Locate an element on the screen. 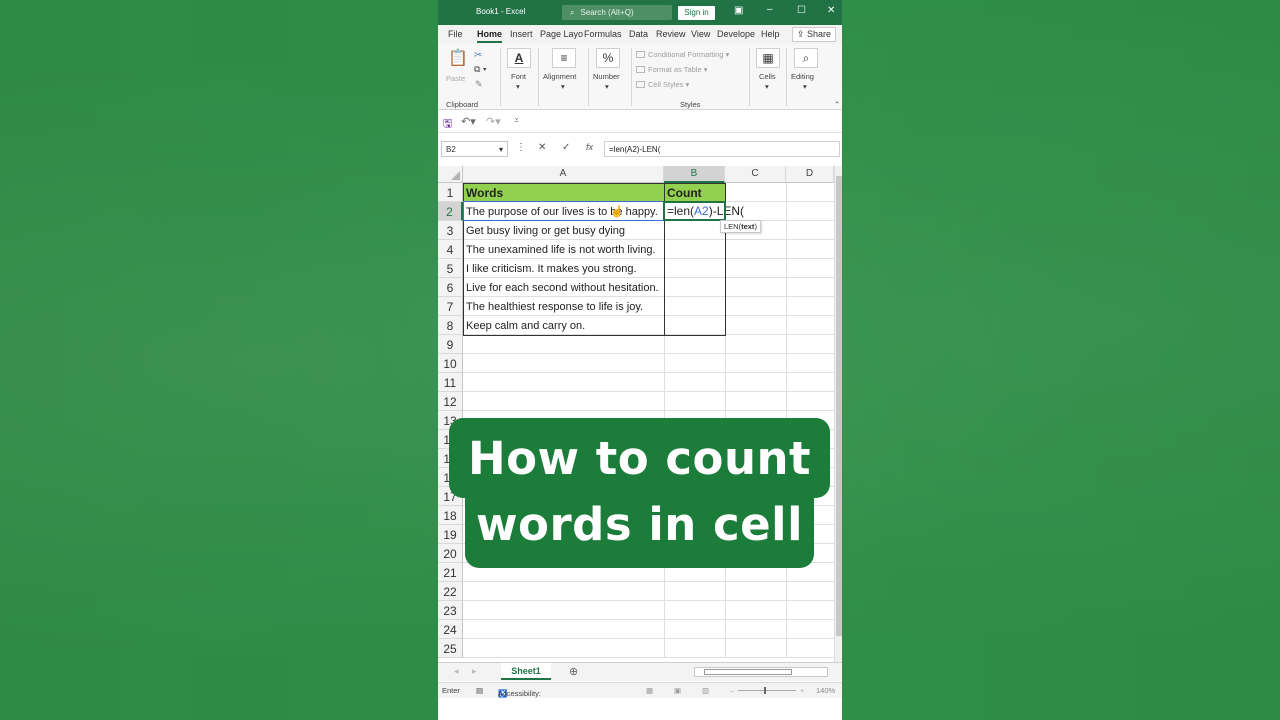 This screenshot has width=1280, height=720. row-header: 19 is located at coordinates (450, 534).